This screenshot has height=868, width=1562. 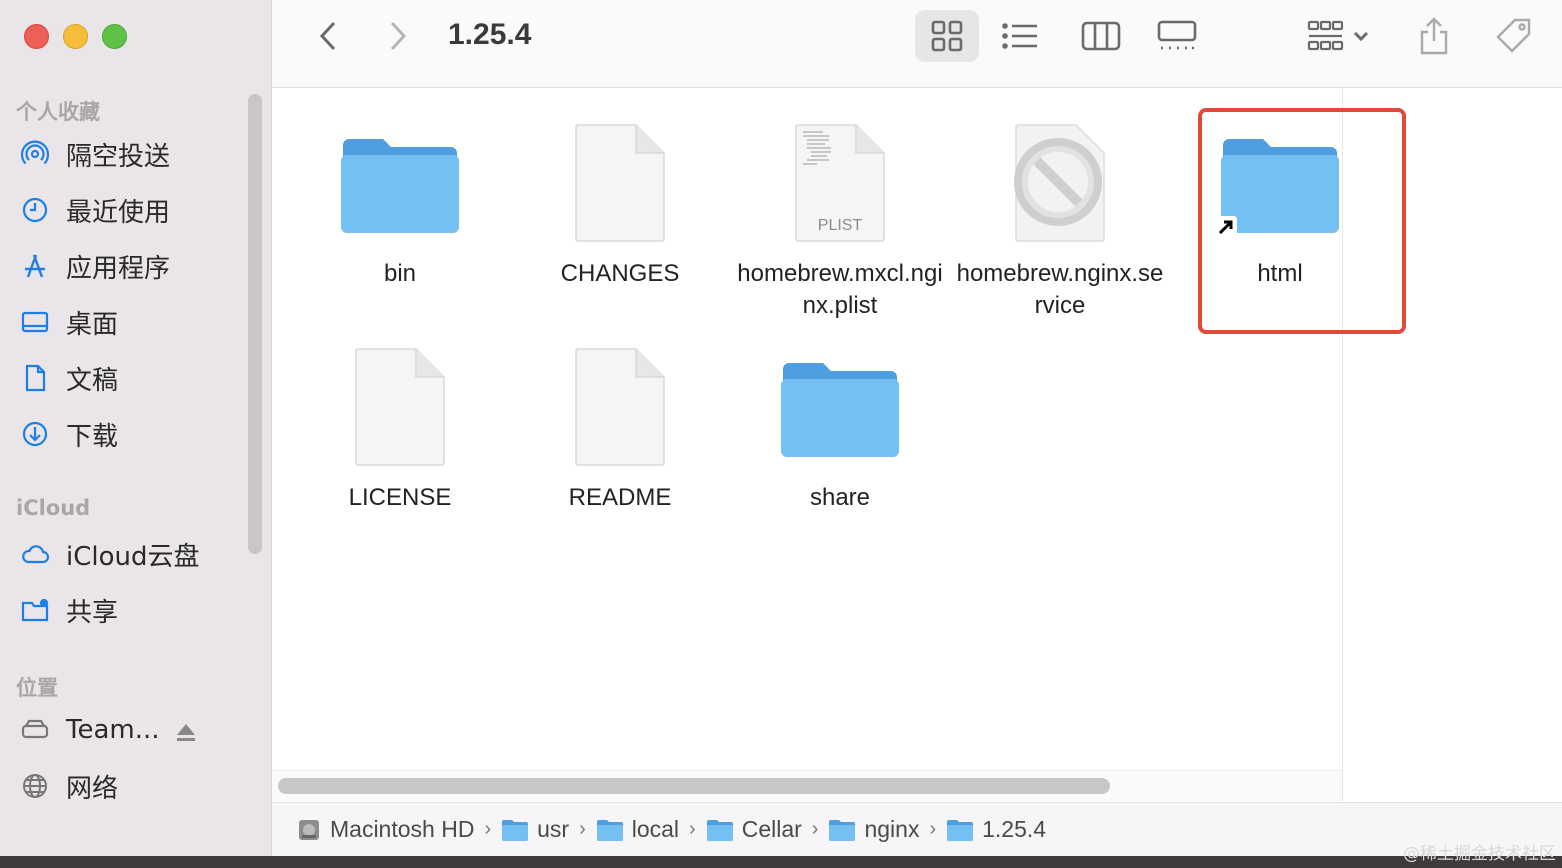 I want to click on eject-icon, so click(x=186, y=732).